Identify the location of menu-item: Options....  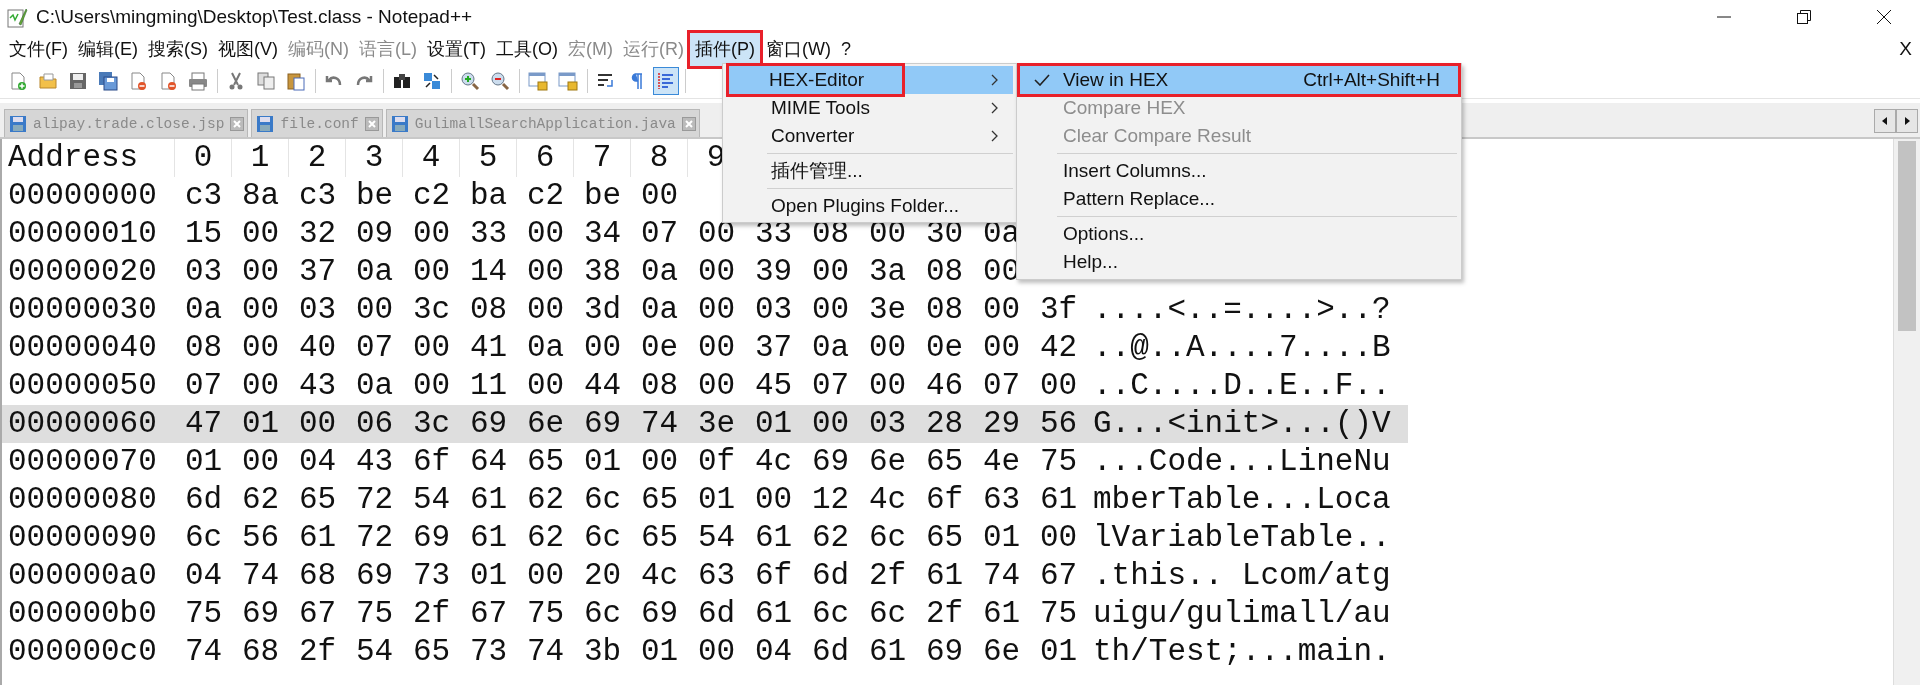
(1239, 234).